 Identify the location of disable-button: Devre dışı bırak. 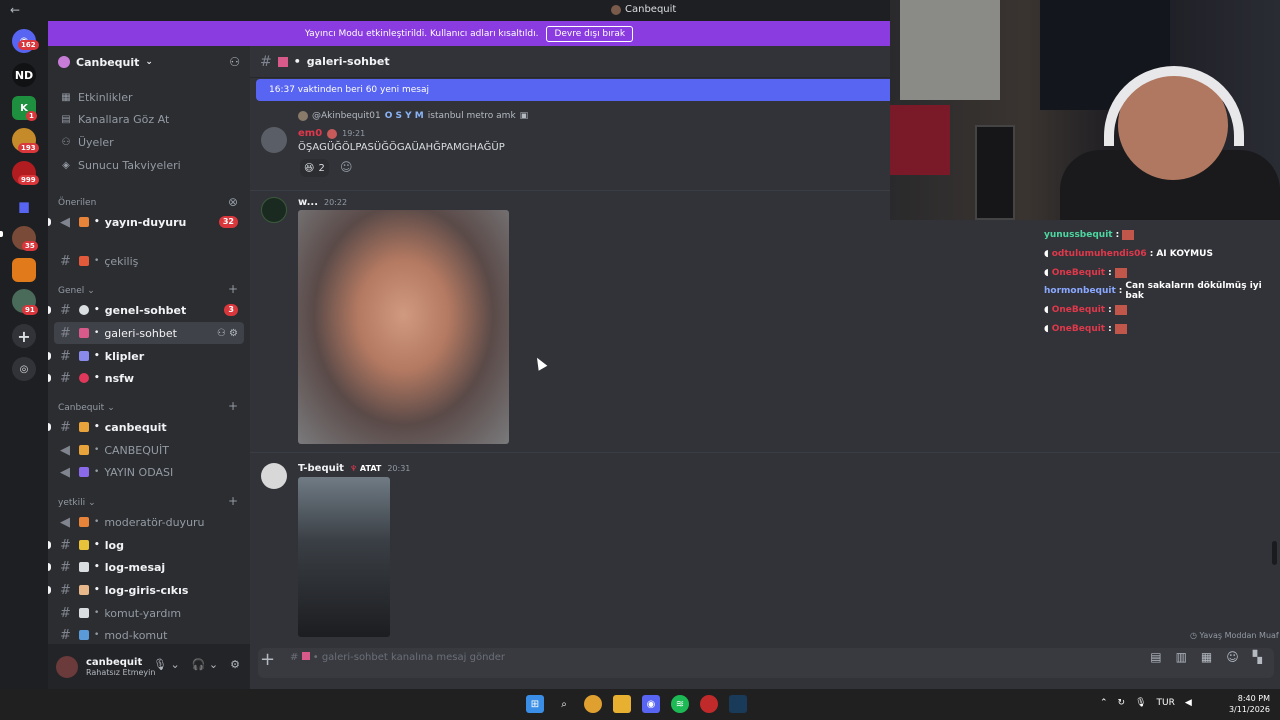
(590, 33).